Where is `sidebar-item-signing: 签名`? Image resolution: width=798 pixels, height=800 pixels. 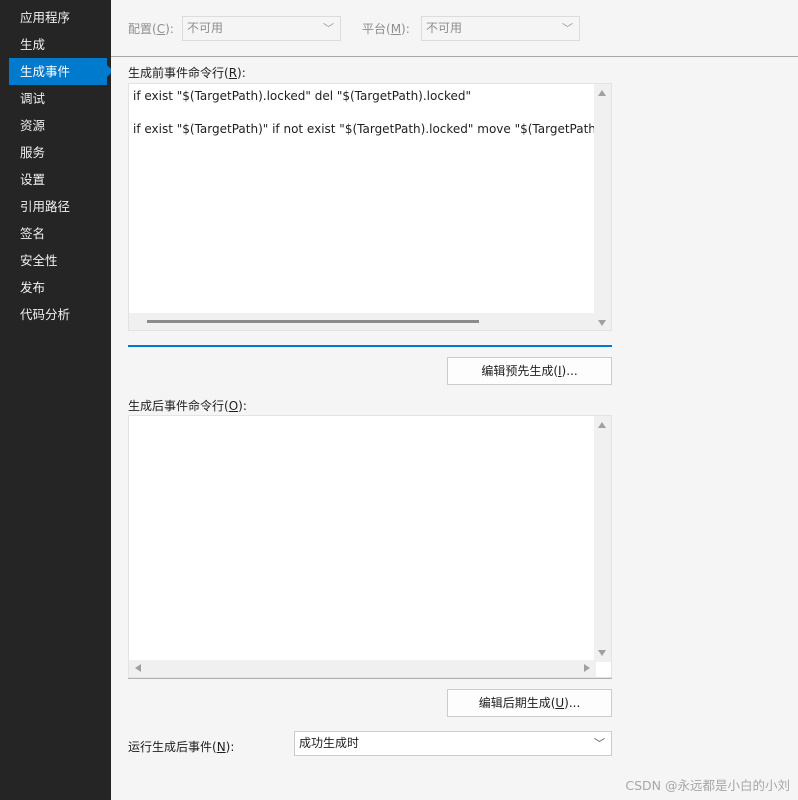
sidebar-item-signing: 签名 is located at coordinates (58, 233).